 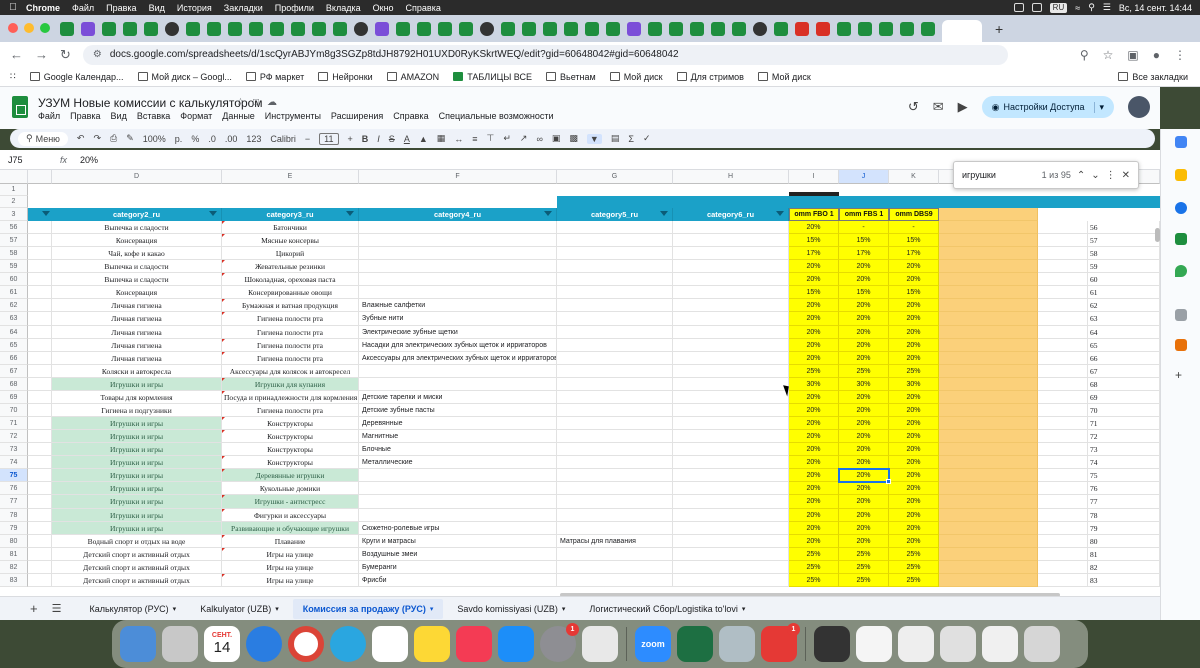 What do you see at coordinates (14, 241) in the screenshot?
I see `row-header: 57` at bounding box center [14, 241].